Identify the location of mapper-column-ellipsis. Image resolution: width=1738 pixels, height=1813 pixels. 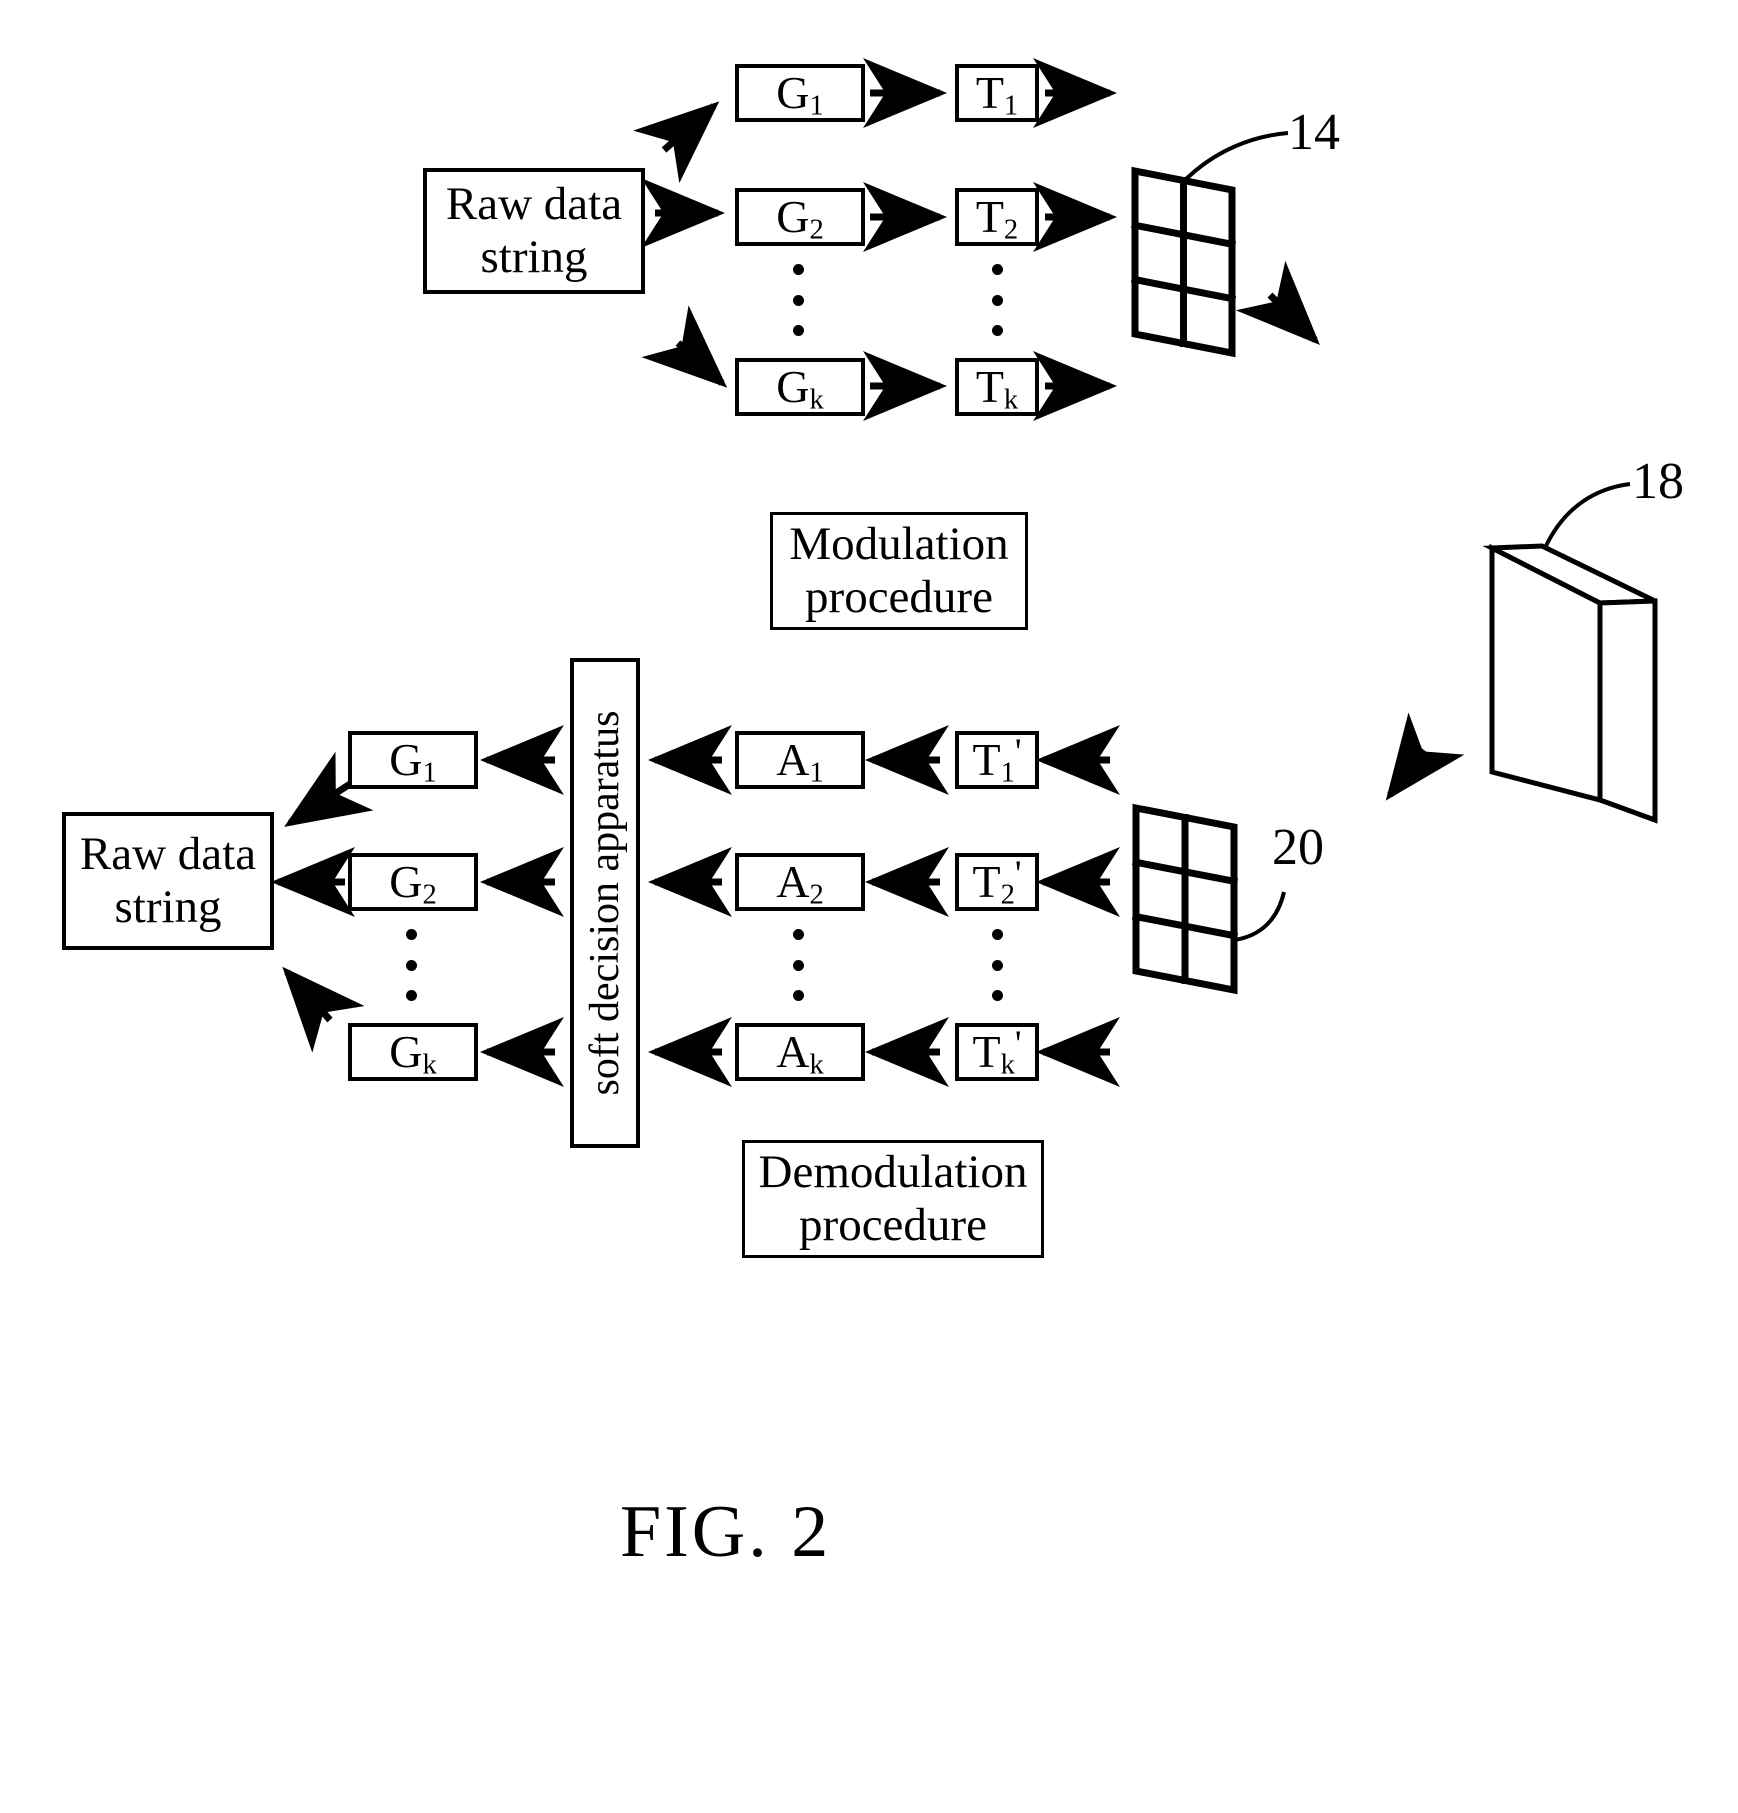
(997, 300).